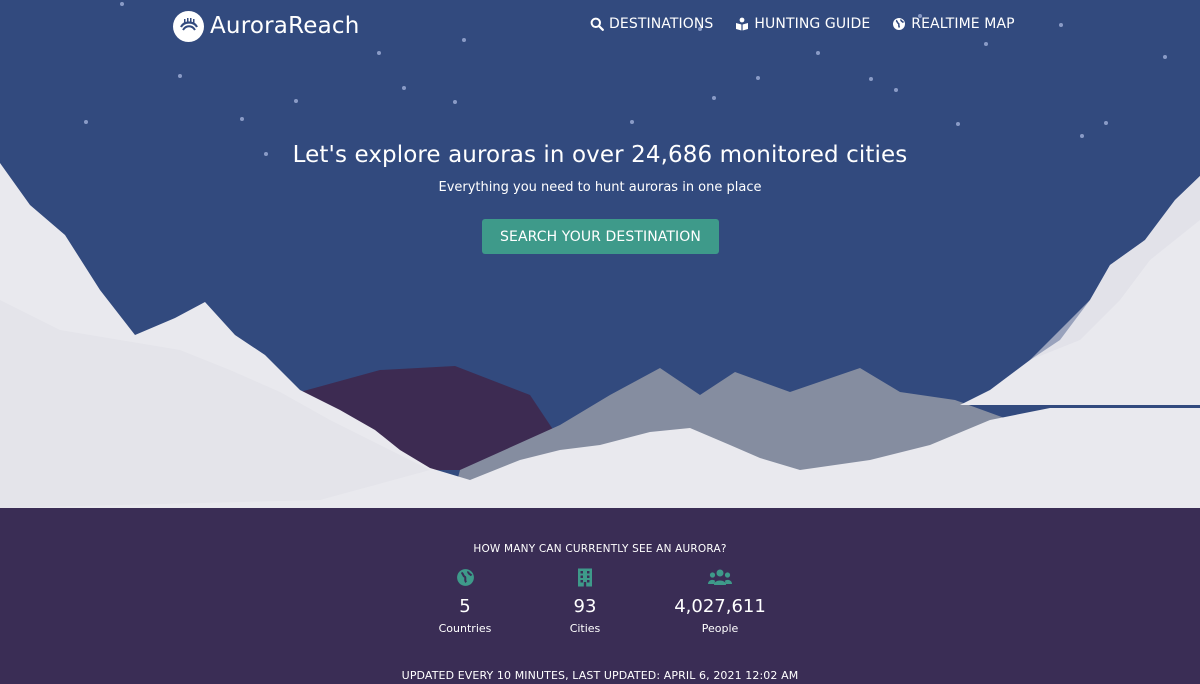  What do you see at coordinates (720, 628) in the screenshot?
I see `stat-people-label: People` at bounding box center [720, 628].